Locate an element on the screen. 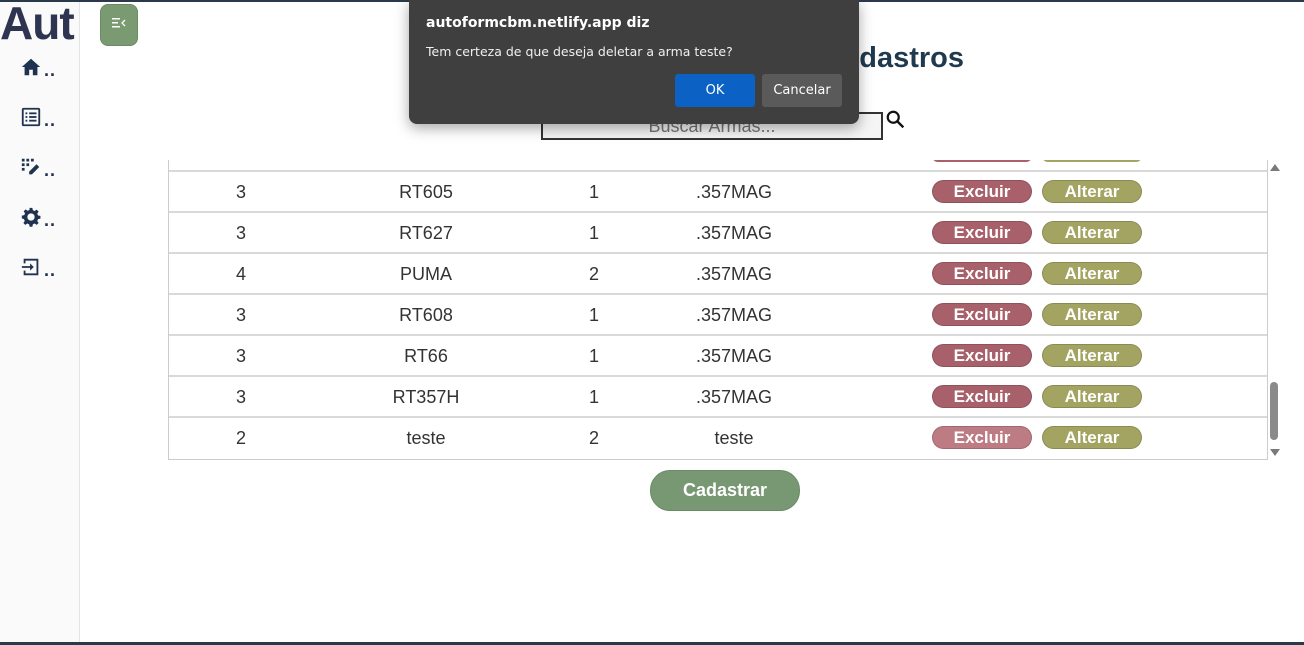 The image size is (1304, 645). sidebar-item-home: .. is located at coordinates (44, 71).